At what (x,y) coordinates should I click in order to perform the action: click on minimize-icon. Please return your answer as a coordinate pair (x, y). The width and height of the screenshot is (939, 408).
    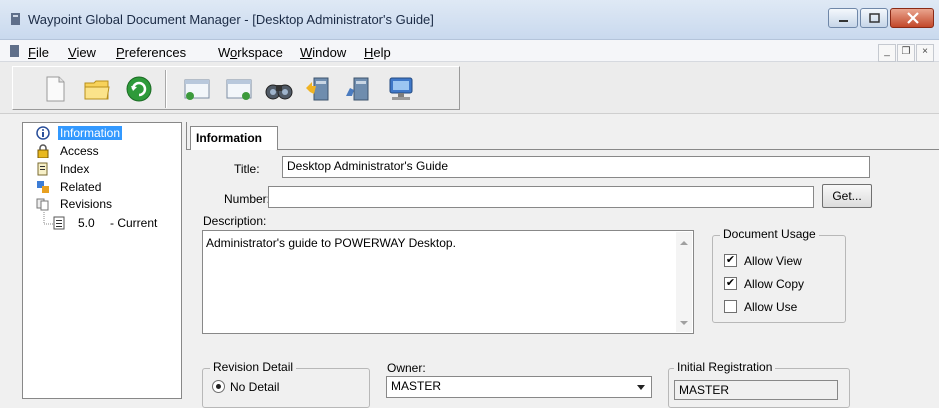
    Looking at the image, I should click on (843, 21).